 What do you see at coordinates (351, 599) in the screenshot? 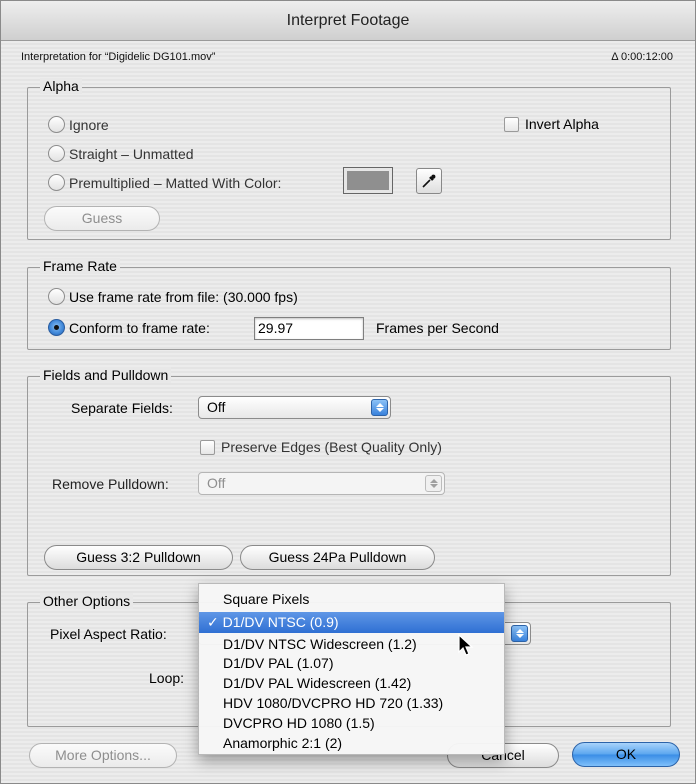
I see `menu-item-square-pixels: Square Pixels` at bounding box center [351, 599].